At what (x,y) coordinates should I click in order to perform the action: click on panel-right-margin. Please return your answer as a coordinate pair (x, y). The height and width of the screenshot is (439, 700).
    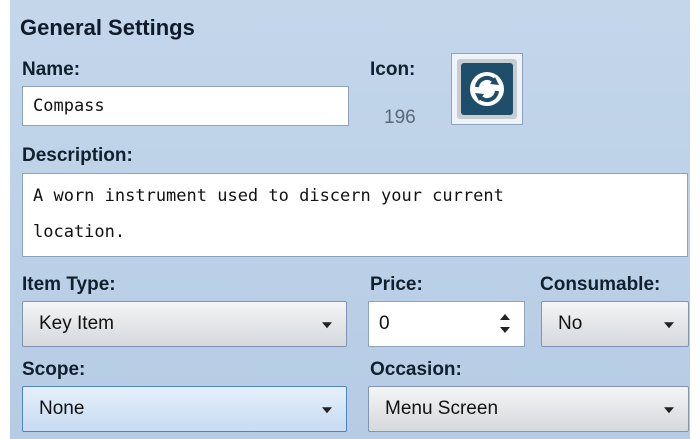
    Looking at the image, I should click on (695, 219).